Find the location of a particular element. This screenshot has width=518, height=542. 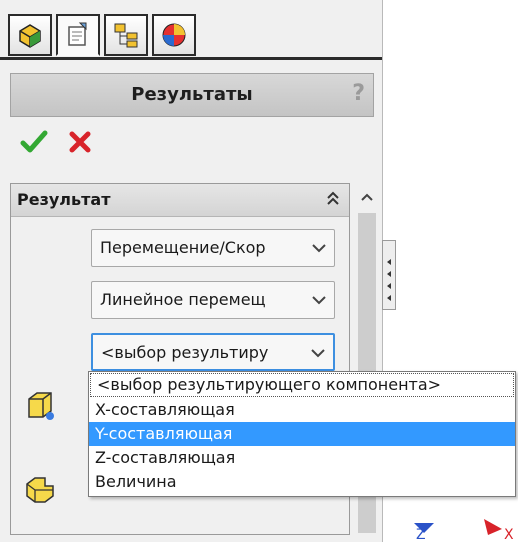

result-component-select: <выбор результиру is located at coordinates (213, 352).